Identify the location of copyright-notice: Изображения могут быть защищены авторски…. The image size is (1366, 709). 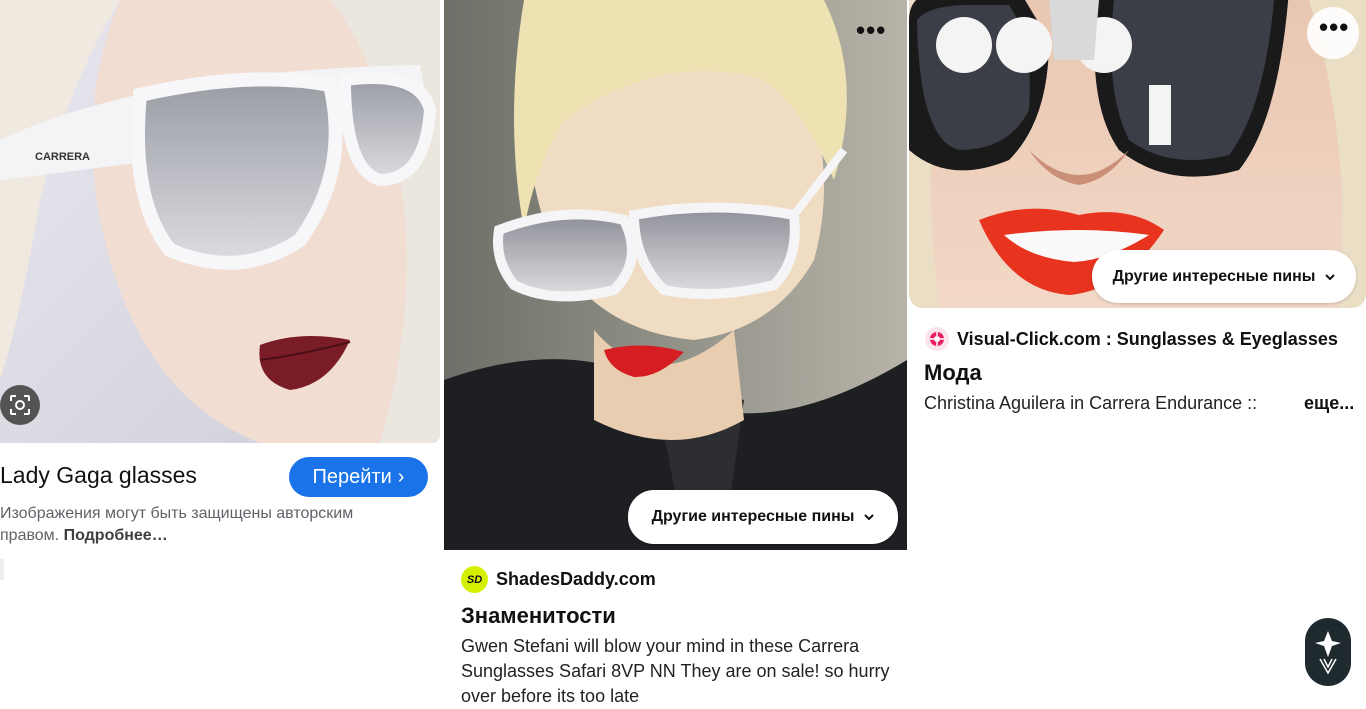
(200, 525).